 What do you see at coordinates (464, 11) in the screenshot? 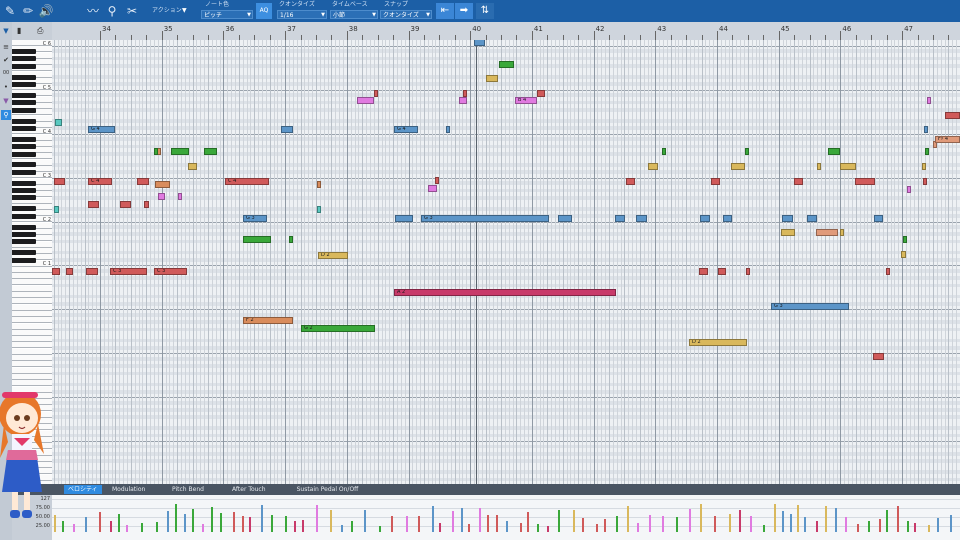
I see `follow-arrow-icon: ➡` at bounding box center [464, 11].